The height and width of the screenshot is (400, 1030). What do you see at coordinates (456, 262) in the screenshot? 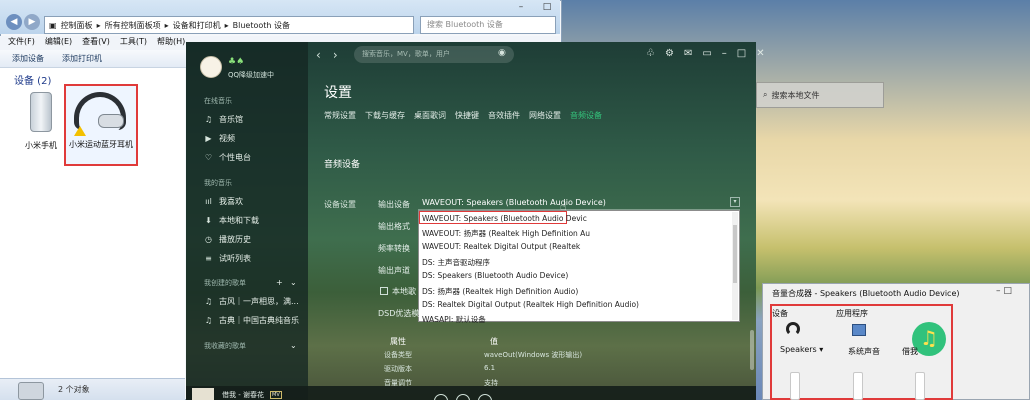
I see `dropdown-option: DS: 主声音驱动程序` at bounding box center [456, 262].